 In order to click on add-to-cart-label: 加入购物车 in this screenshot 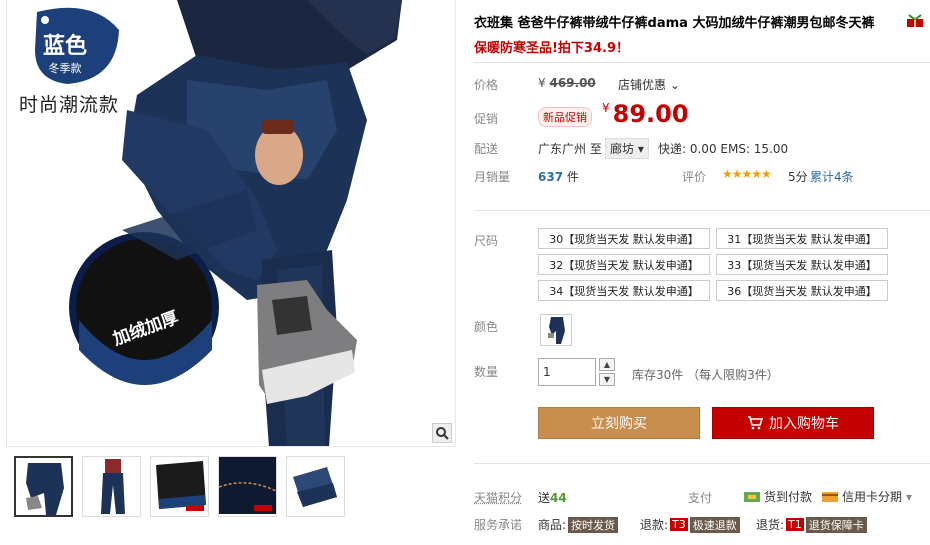, I will do `click(804, 424)`.